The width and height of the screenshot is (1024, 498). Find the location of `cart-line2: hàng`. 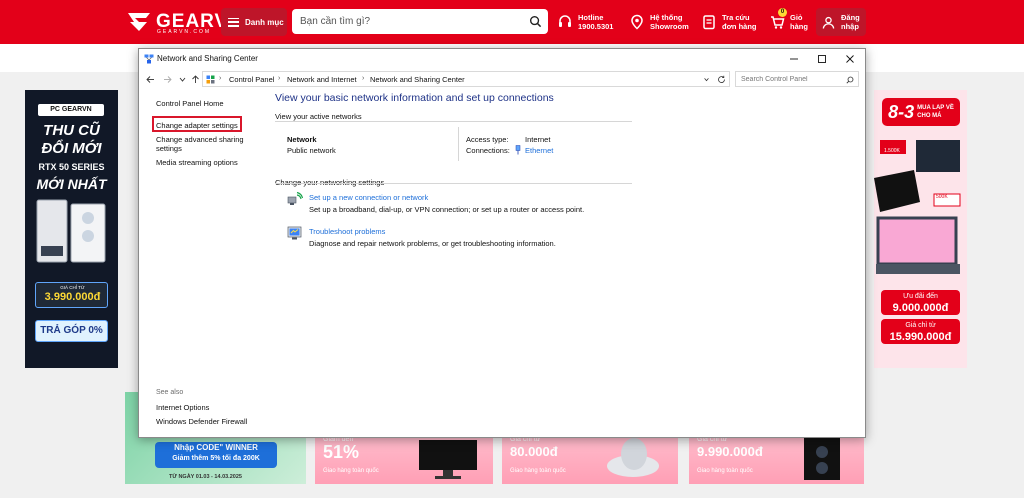

cart-line2: hàng is located at coordinates (799, 26).